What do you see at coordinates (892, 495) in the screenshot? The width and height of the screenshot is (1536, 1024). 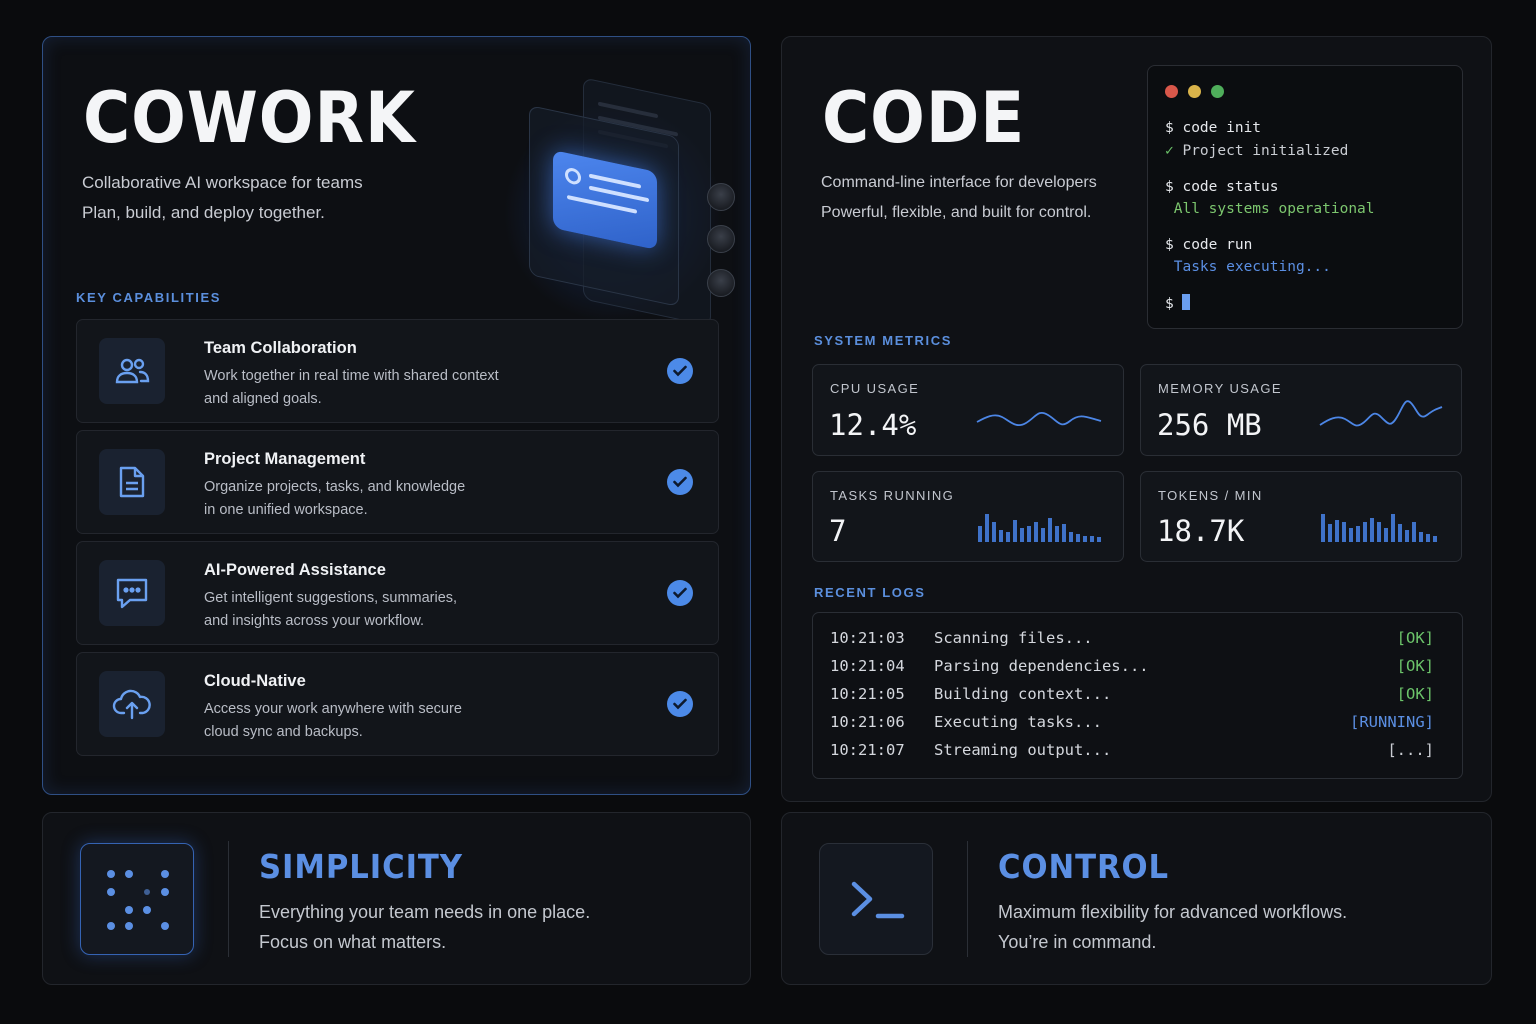 I see `metric-label: TASKS RUNNING` at bounding box center [892, 495].